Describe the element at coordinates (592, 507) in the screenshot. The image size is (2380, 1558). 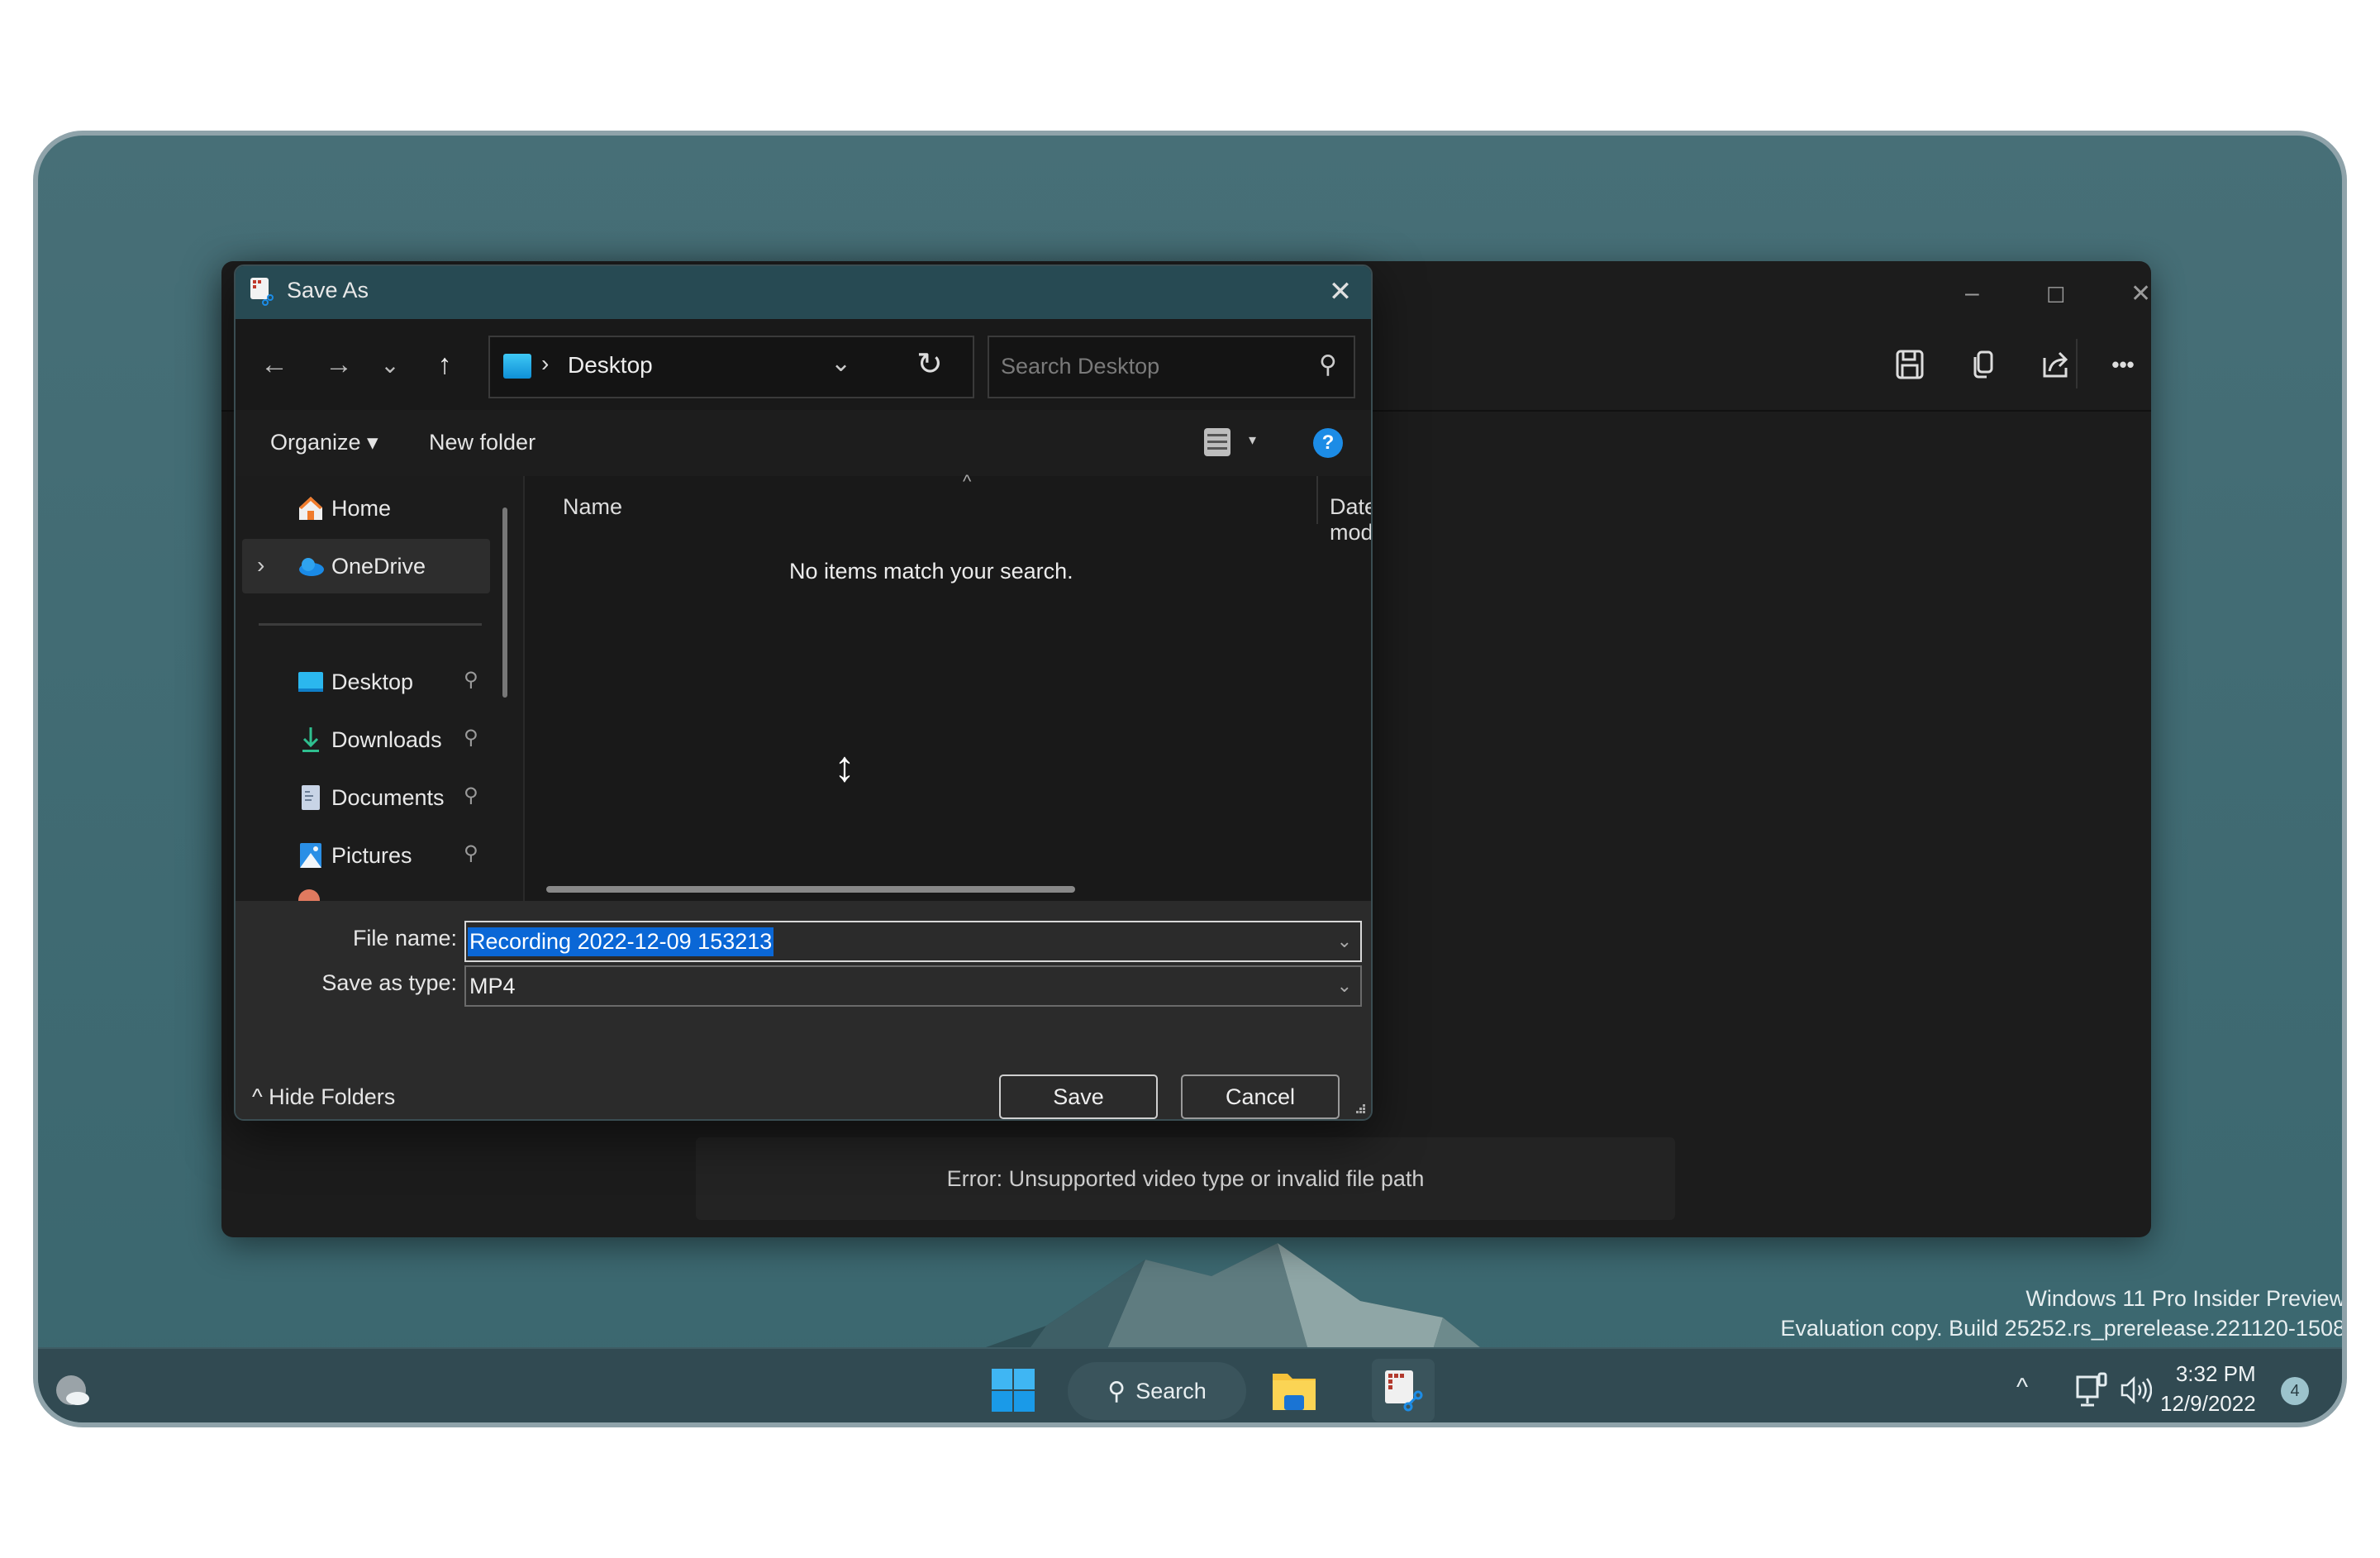
I see `column-header-name: Name` at that location.